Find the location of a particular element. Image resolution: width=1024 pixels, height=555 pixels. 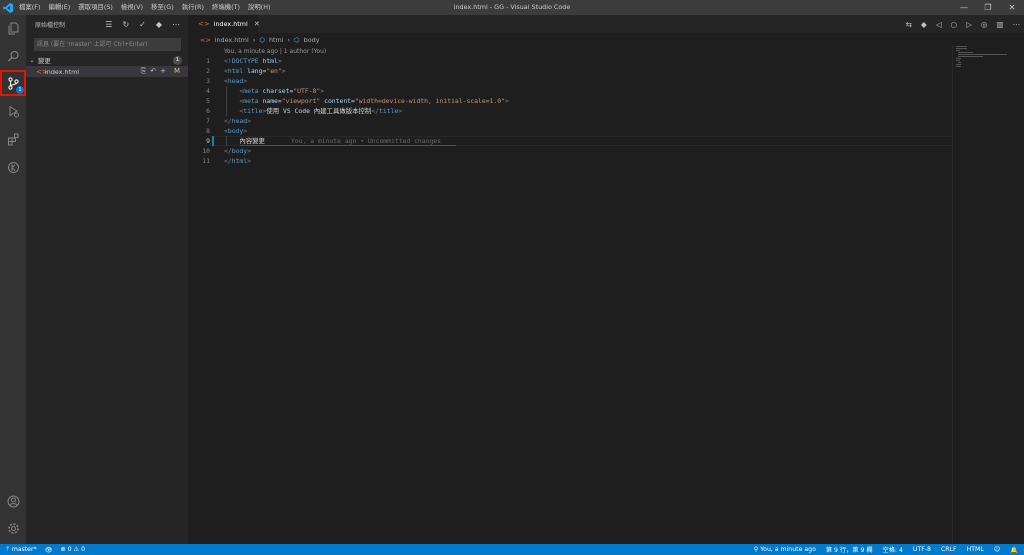

view-as-tree-icon: ☰ is located at coordinates (108, 24).